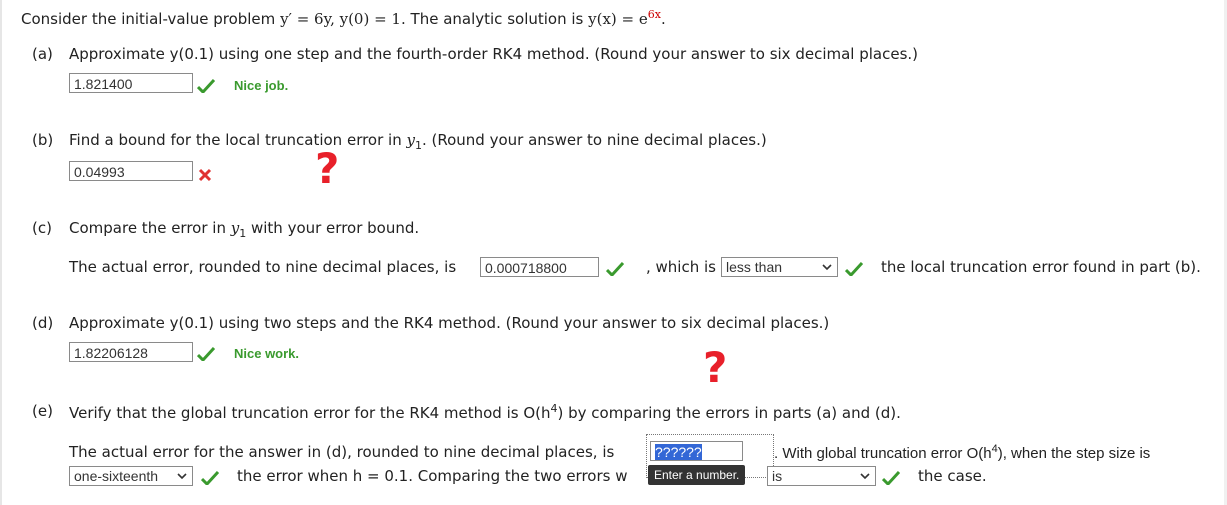 The image size is (1227, 505). Describe the element at coordinates (42, 228) in the screenshot. I see `part-c-label: (c)` at that location.